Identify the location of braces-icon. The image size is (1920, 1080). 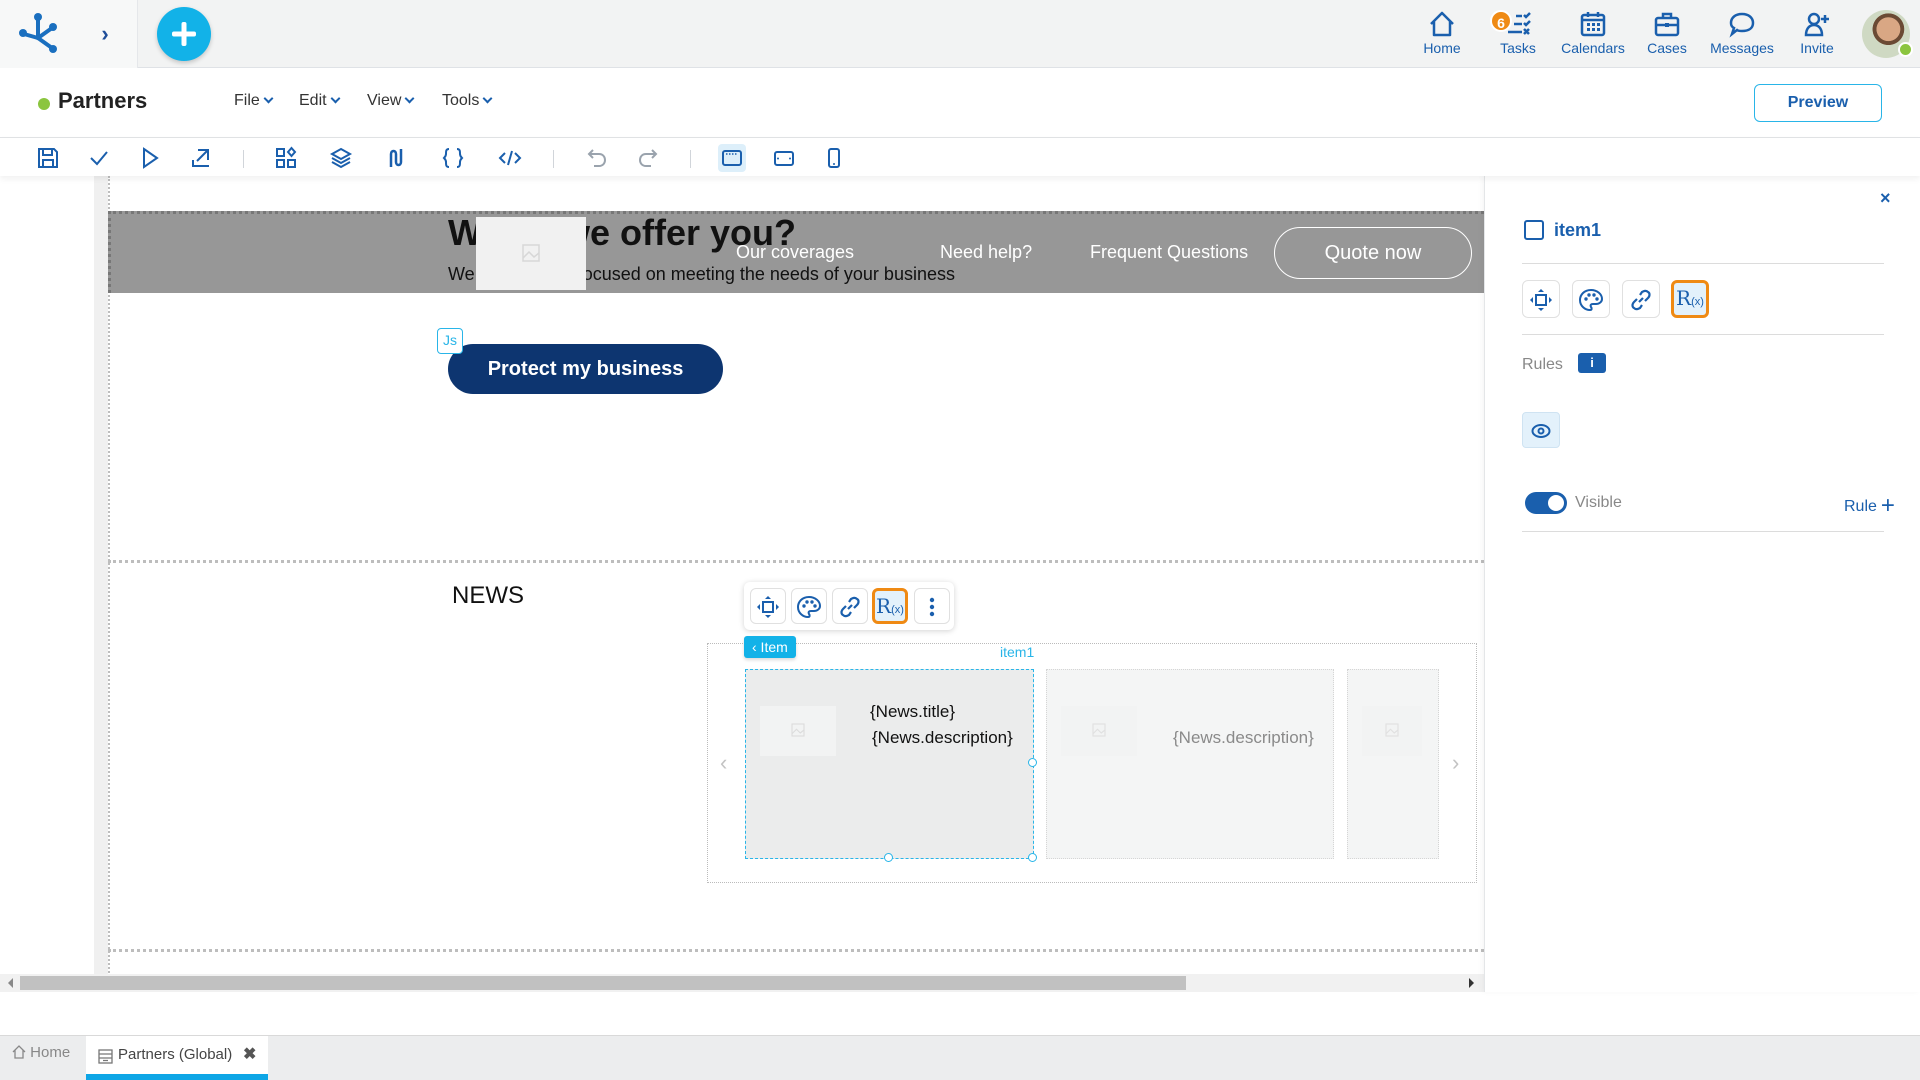
(453, 158).